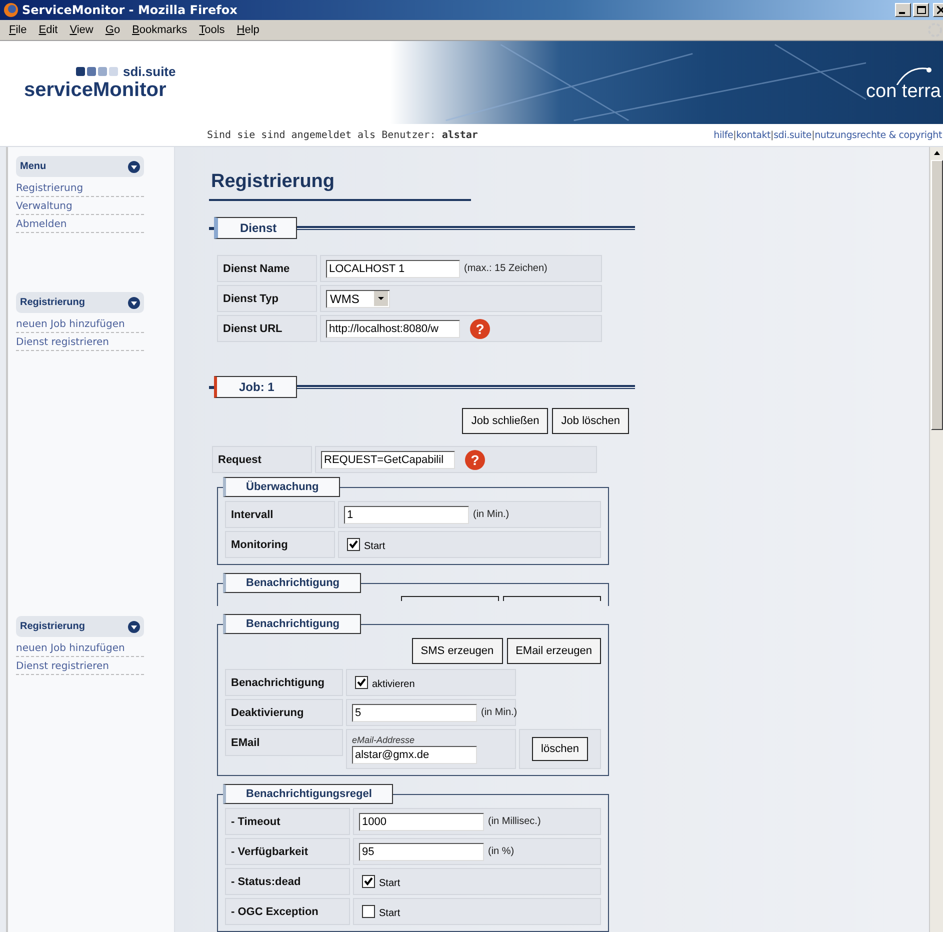 Image resolution: width=943 pixels, height=932 pixels. What do you see at coordinates (284, 712) in the screenshot?
I see `field-label: Deaktivierung` at bounding box center [284, 712].